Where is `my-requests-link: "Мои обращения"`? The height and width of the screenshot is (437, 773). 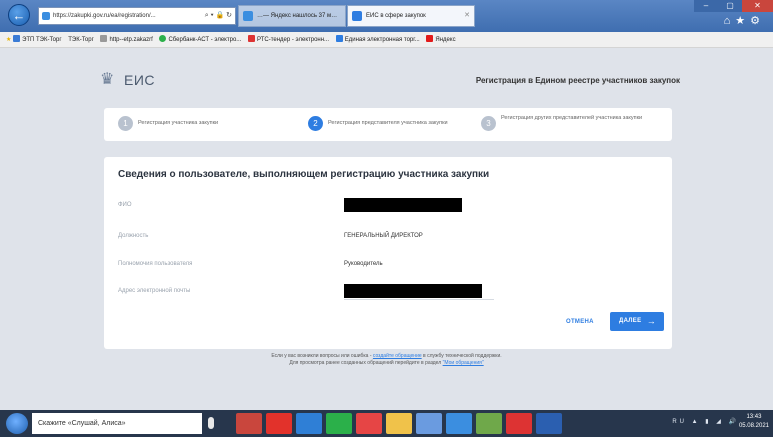
my-requests-link: "Мои обращения" is located at coordinates (463, 363).